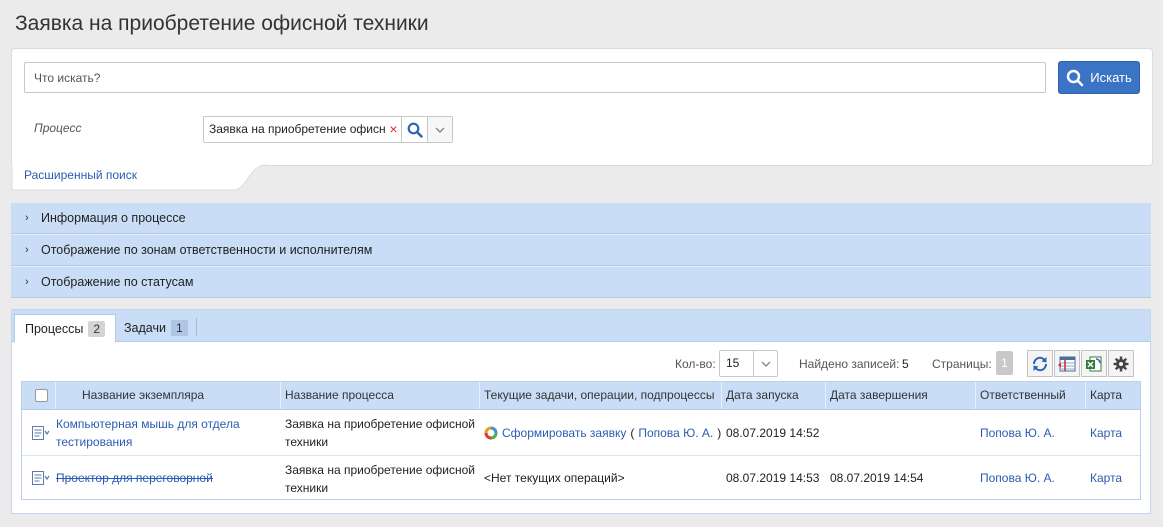 This screenshot has width=1163, height=527. Describe the element at coordinates (554, 477) in the screenshot. I see `current-task-cell: <Нет текущих операций>` at that location.